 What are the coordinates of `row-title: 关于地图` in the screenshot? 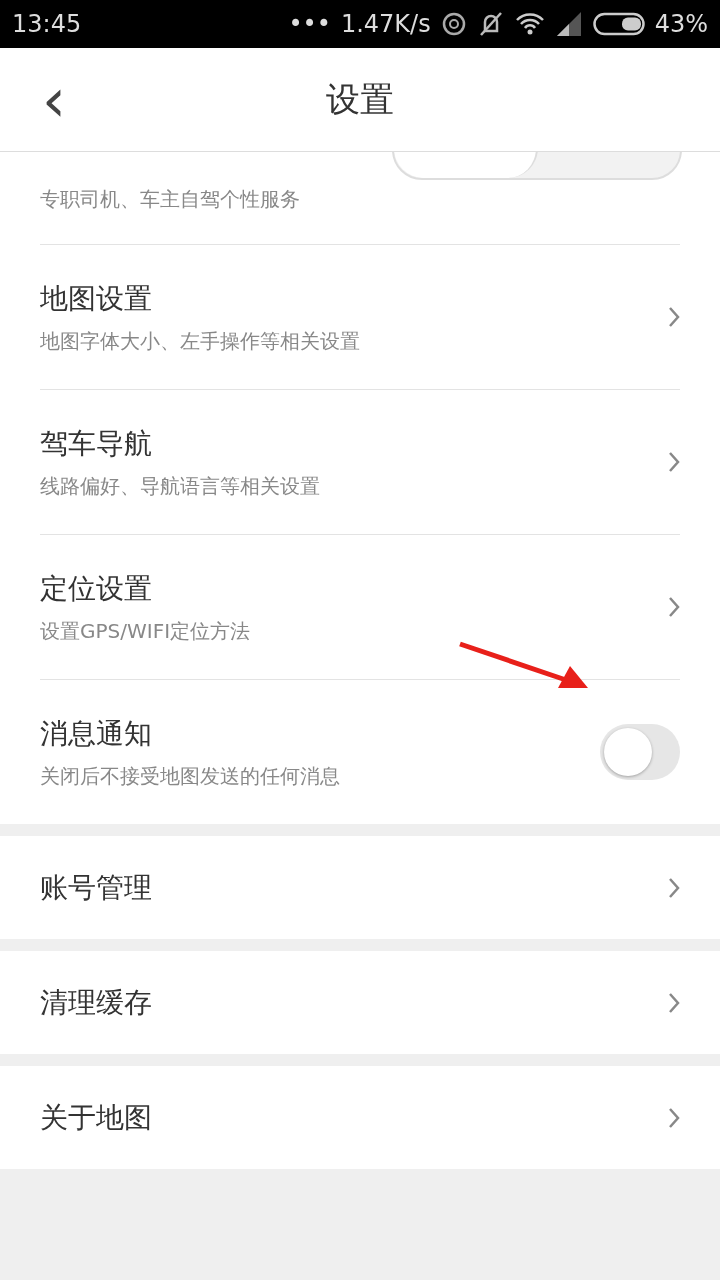 It's located at (96, 1117).